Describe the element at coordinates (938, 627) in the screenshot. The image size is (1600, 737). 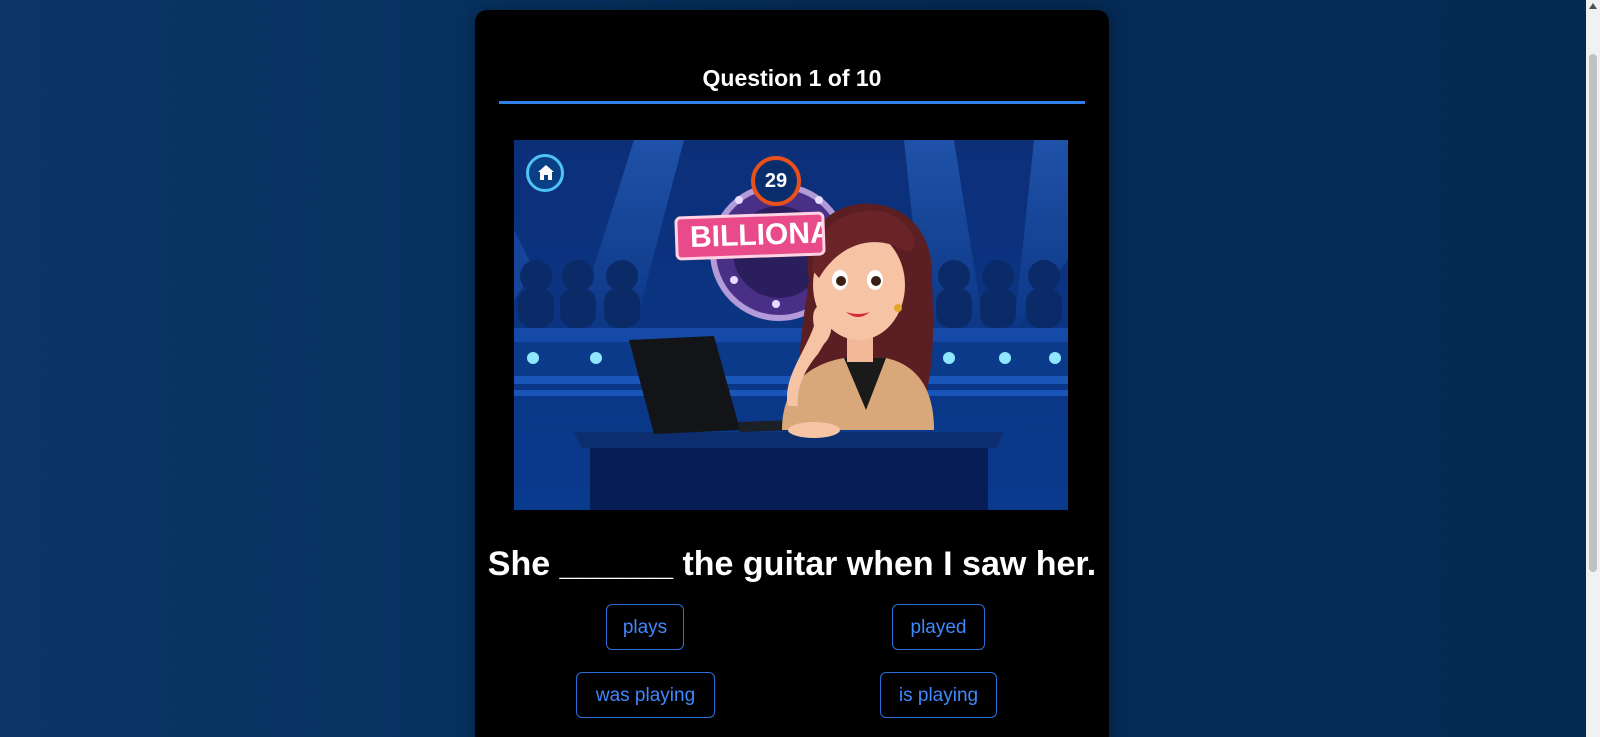
I see `answer-option-played: played` at that location.